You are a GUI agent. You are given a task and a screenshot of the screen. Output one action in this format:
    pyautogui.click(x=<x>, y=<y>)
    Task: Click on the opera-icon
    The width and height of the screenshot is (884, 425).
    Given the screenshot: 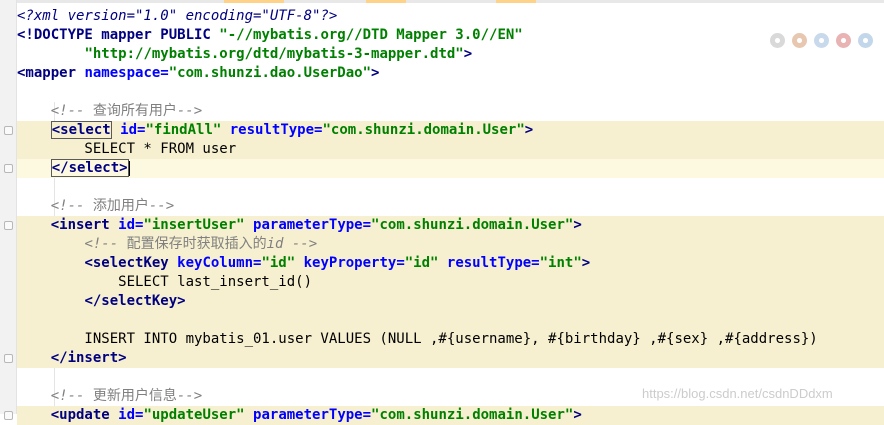 What is the action you would take?
    pyautogui.click(x=843, y=40)
    